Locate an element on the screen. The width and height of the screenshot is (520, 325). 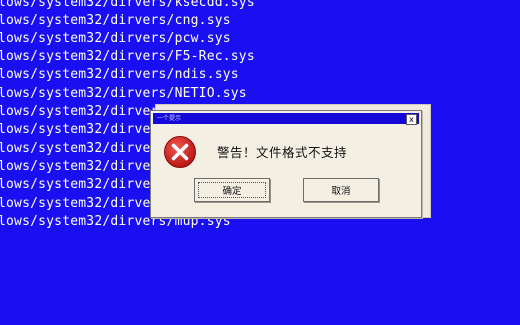
dialog-message: 警告！文件格式不支持 is located at coordinates (282, 152).